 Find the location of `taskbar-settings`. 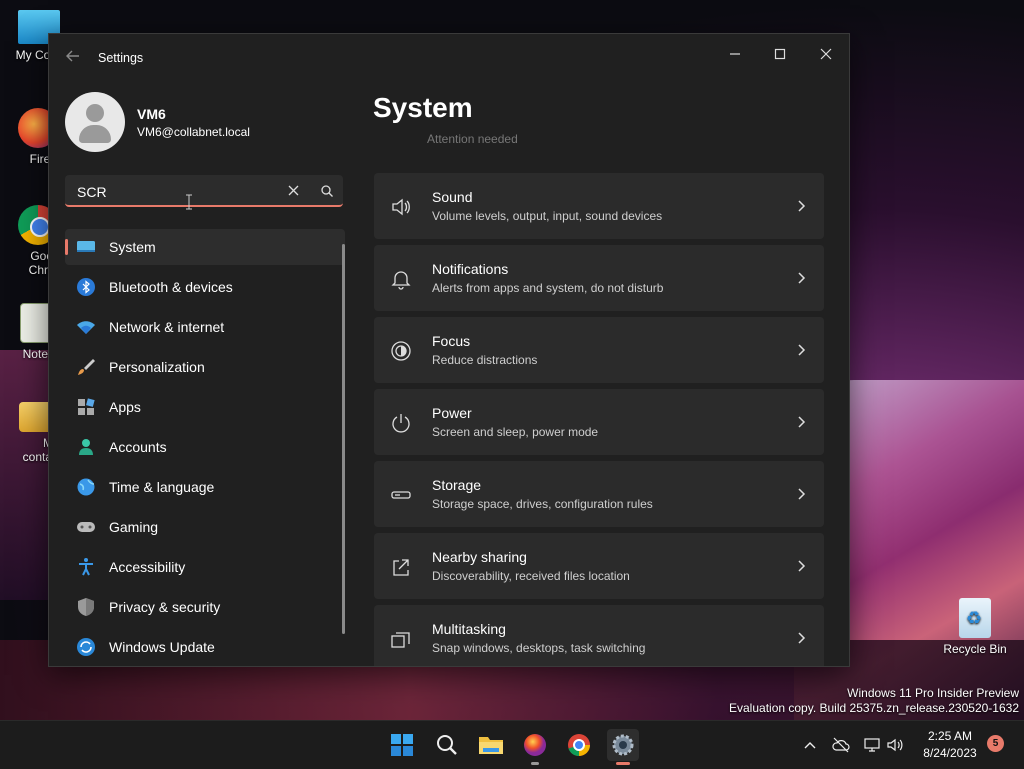

taskbar-settings is located at coordinates (623, 747).